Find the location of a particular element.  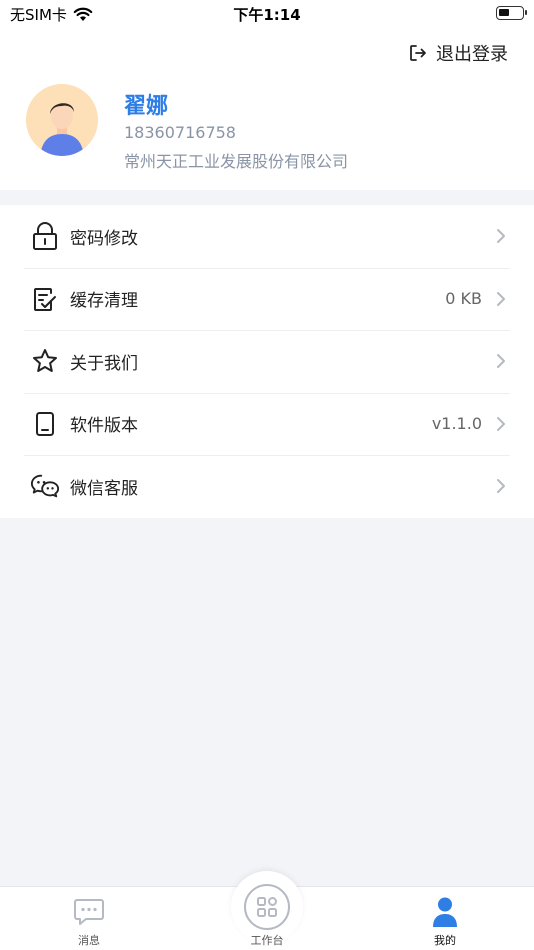

lock-icon is located at coordinates (45, 236).